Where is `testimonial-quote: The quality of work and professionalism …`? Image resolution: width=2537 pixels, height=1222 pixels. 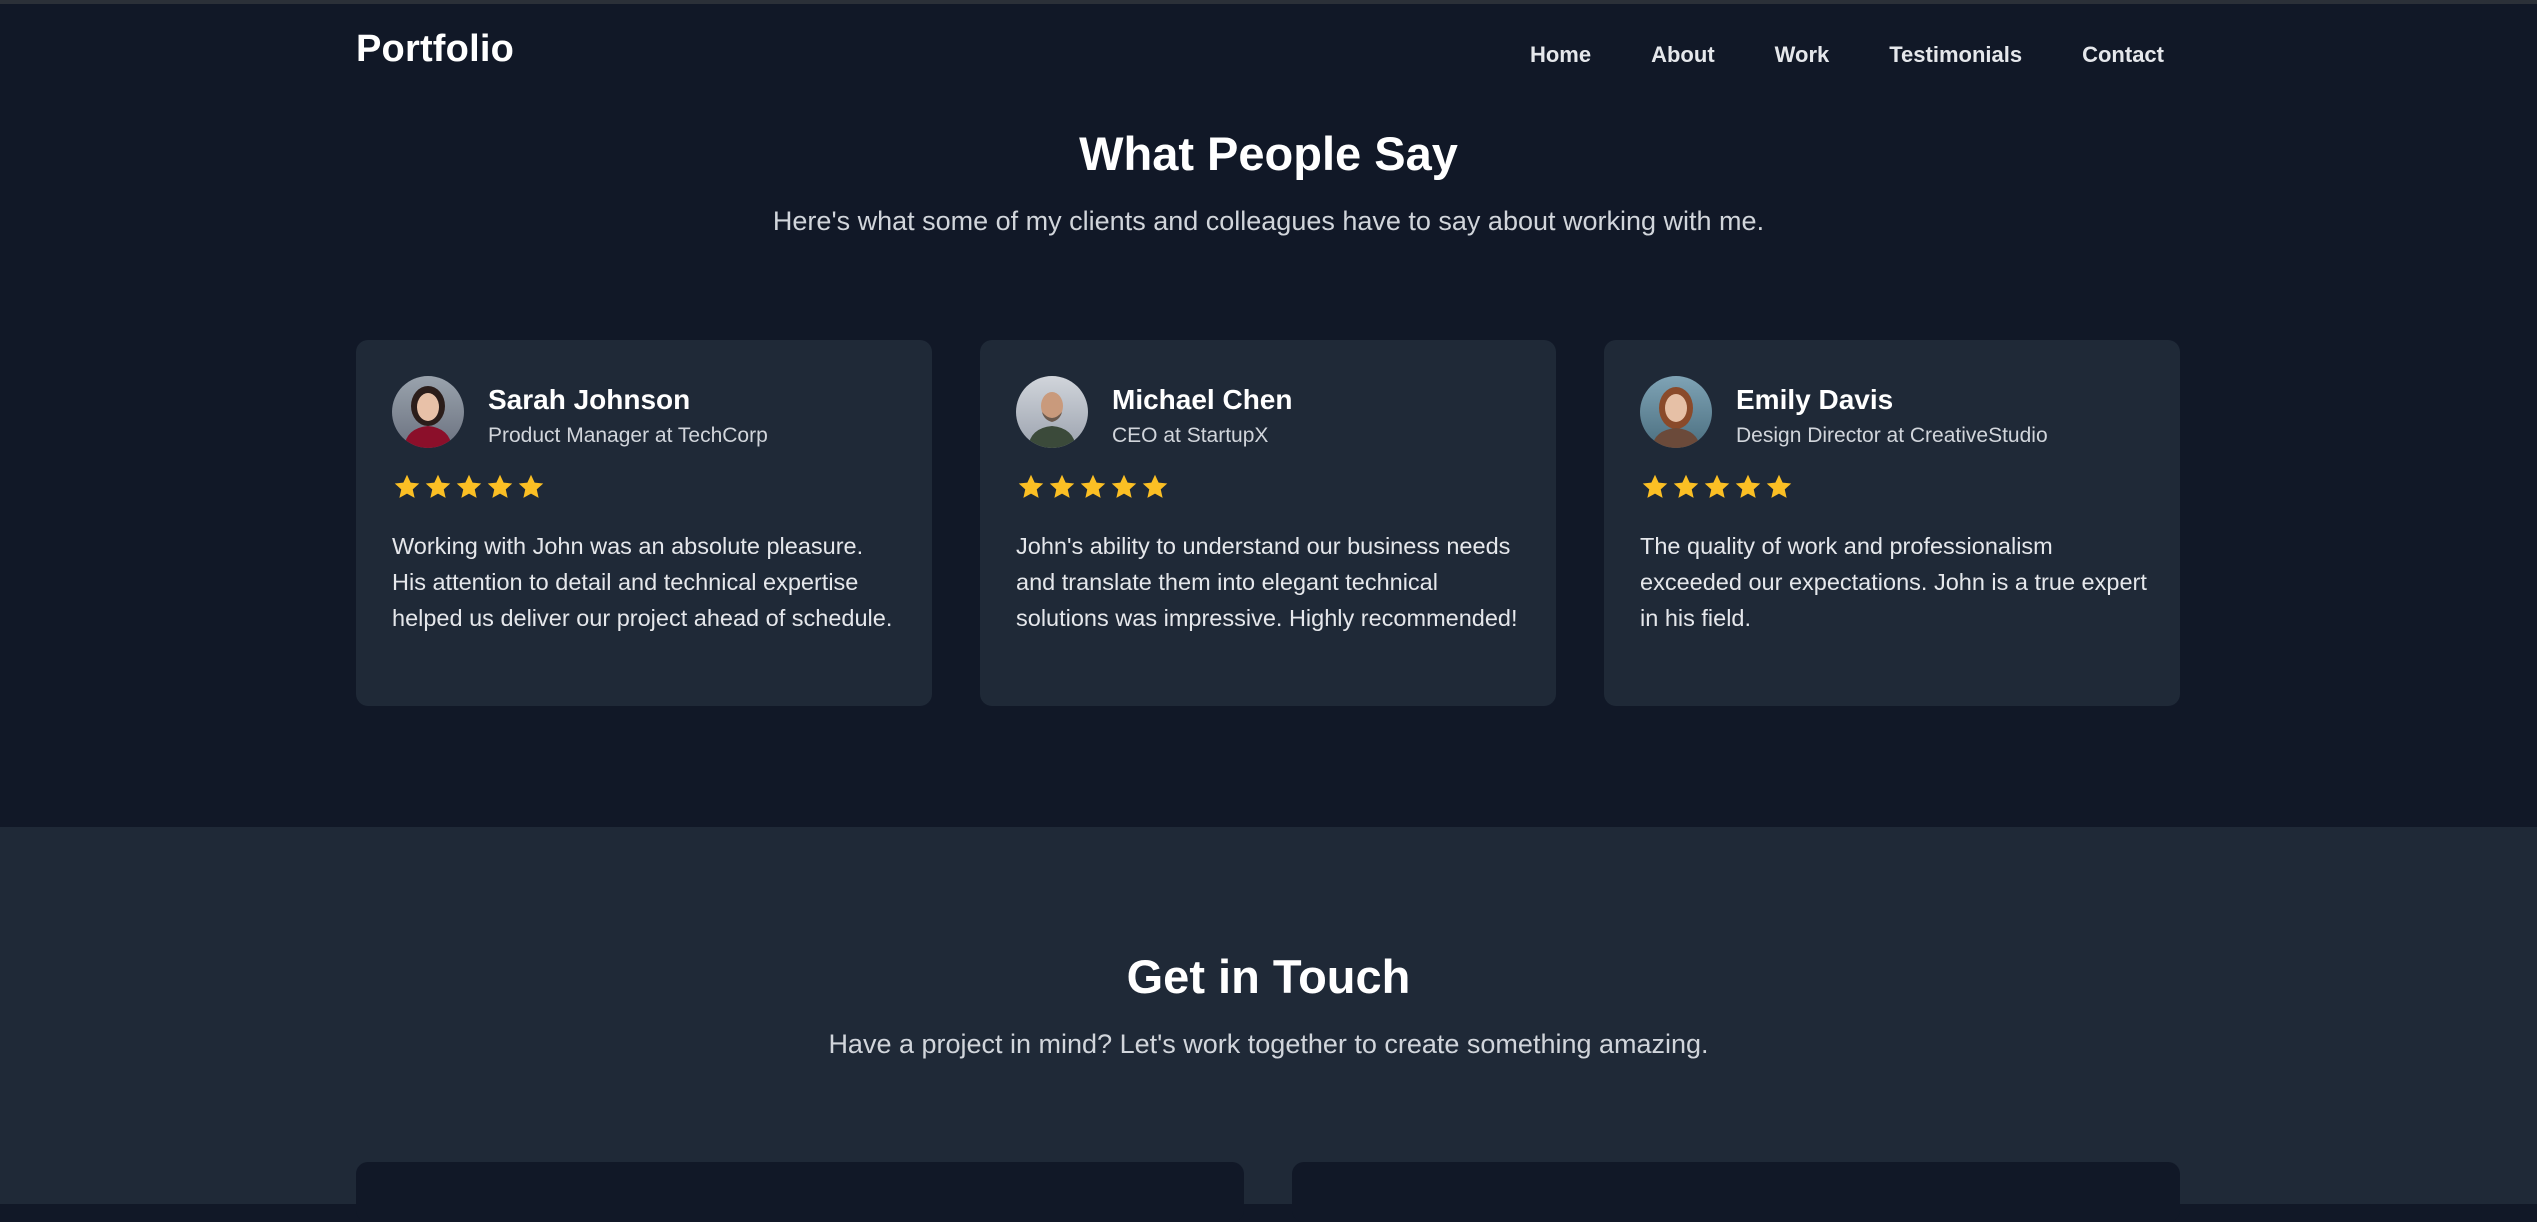 testimonial-quote: The quality of work and professionalism … is located at coordinates (1893, 582).